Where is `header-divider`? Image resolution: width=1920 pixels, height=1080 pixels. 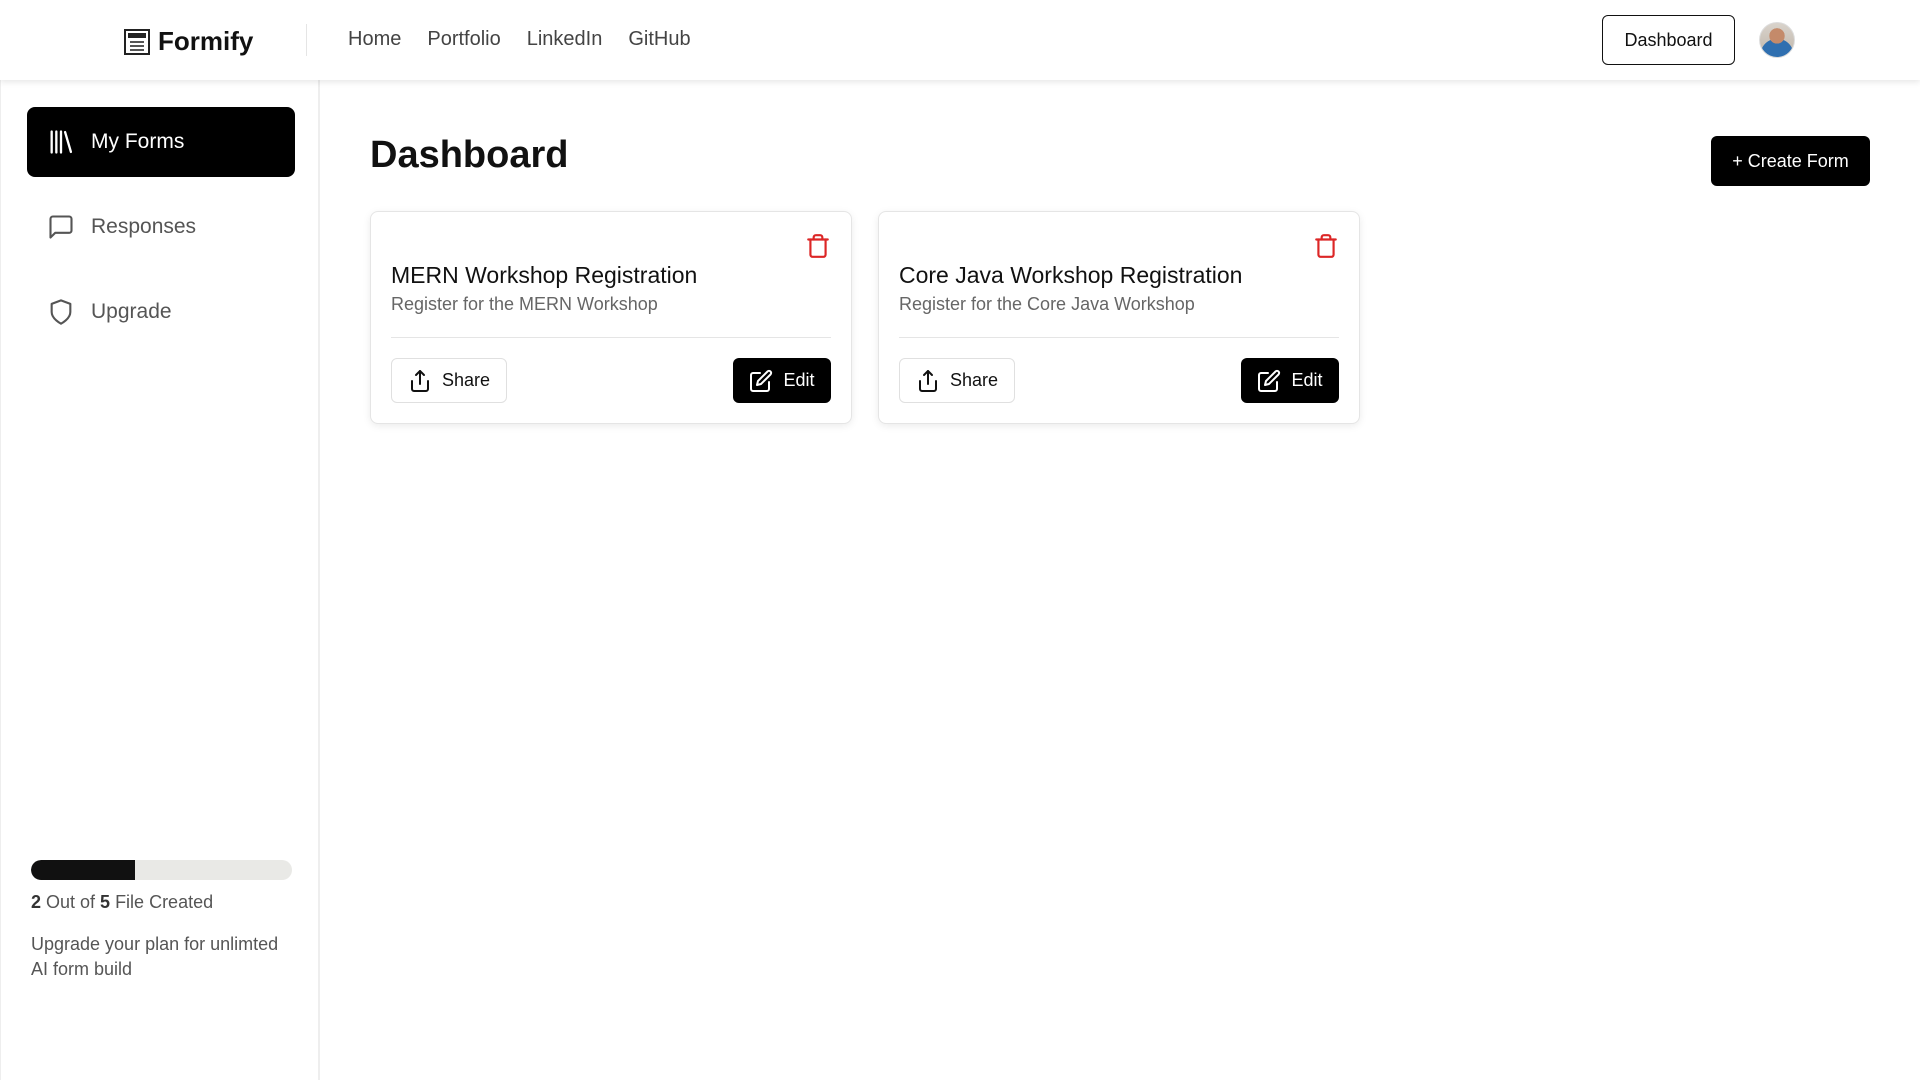 header-divider is located at coordinates (306, 40).